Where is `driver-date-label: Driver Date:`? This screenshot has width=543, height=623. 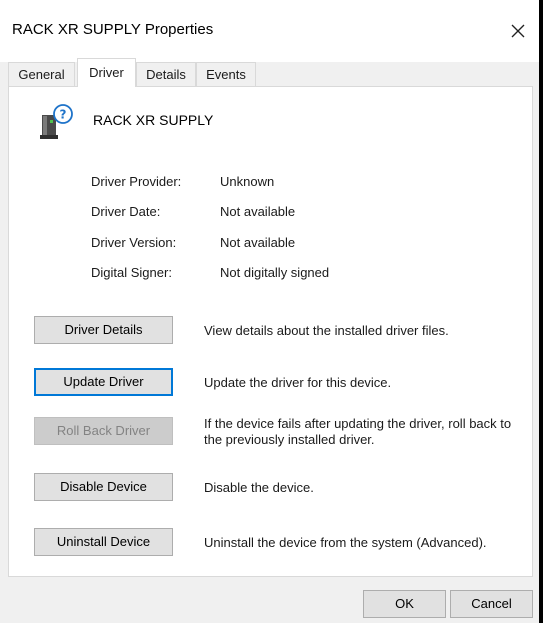 driver-date-label: Driver Date: is located at coordinates (126, 211).